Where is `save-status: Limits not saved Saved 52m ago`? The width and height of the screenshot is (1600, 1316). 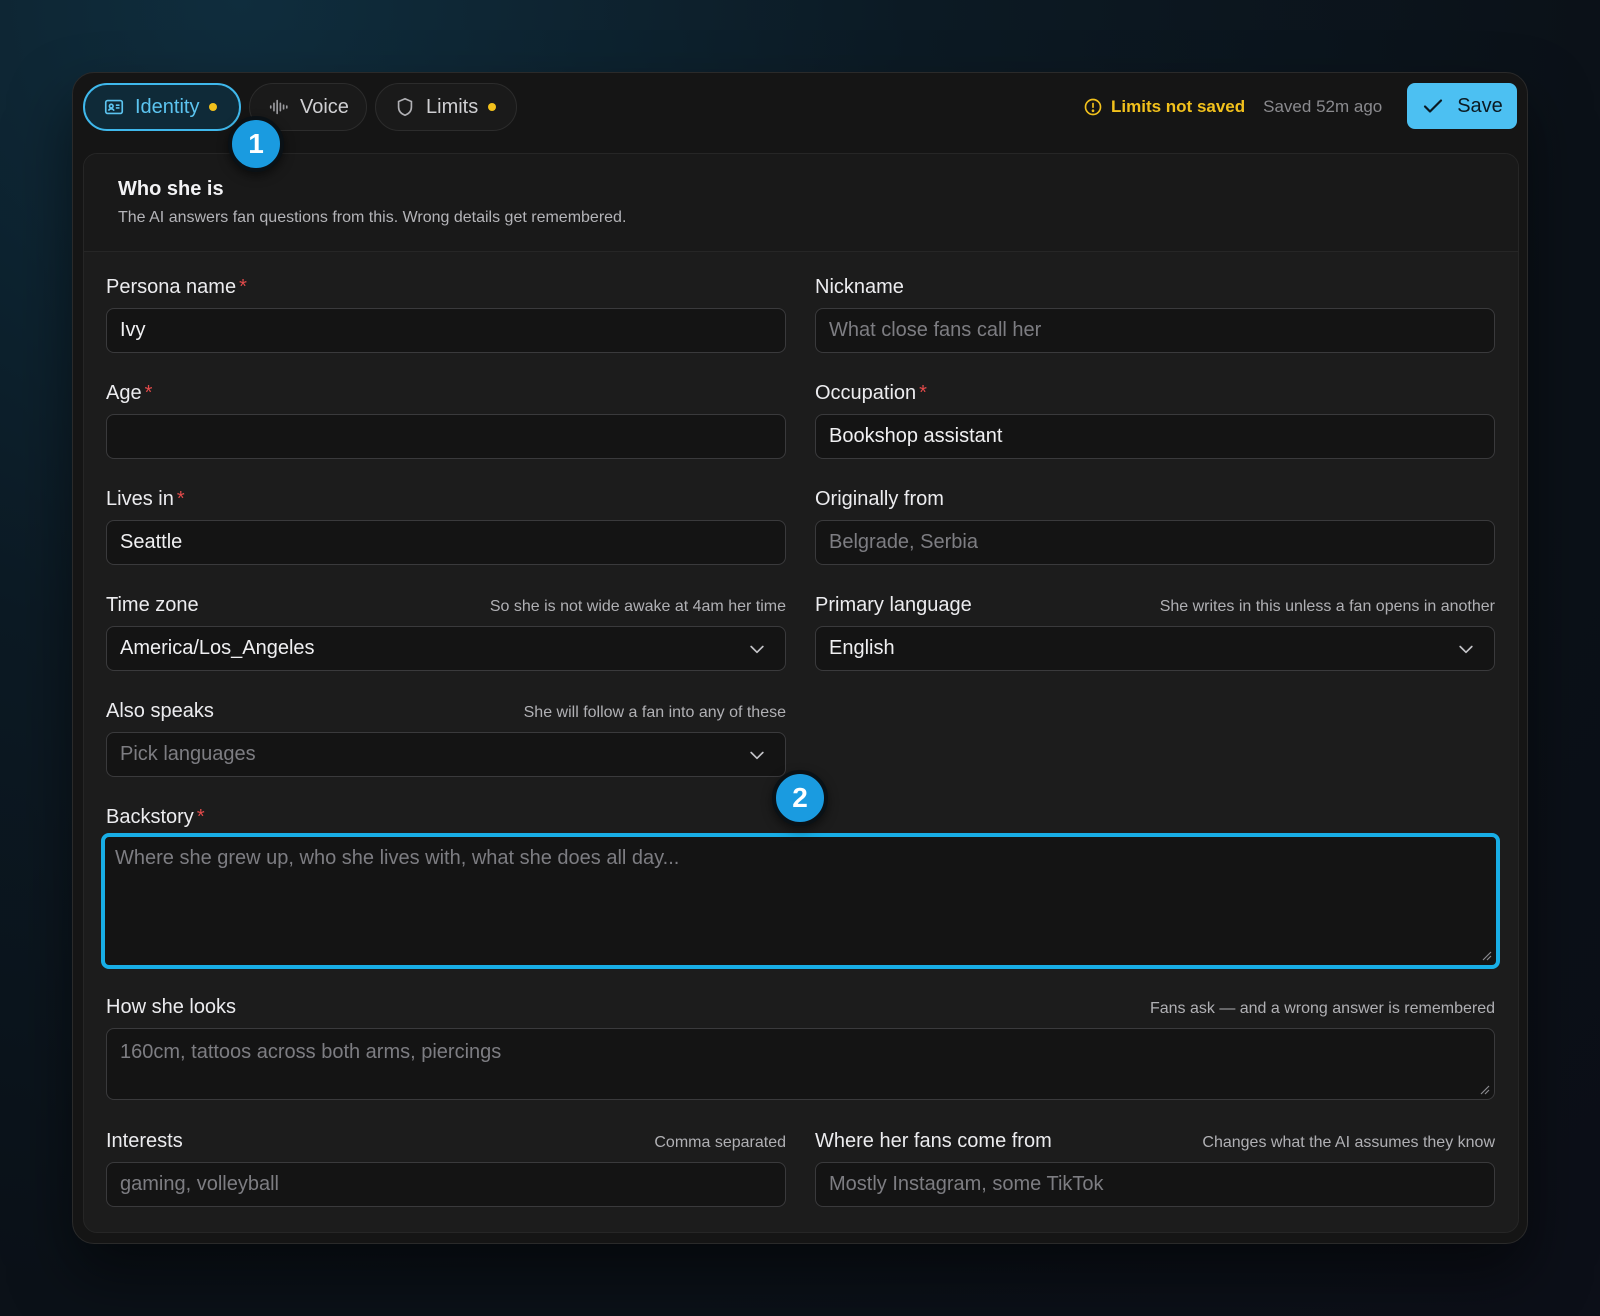
save-status: Limits not saved Saved 52m ago is located at coordinates (1232, 107).